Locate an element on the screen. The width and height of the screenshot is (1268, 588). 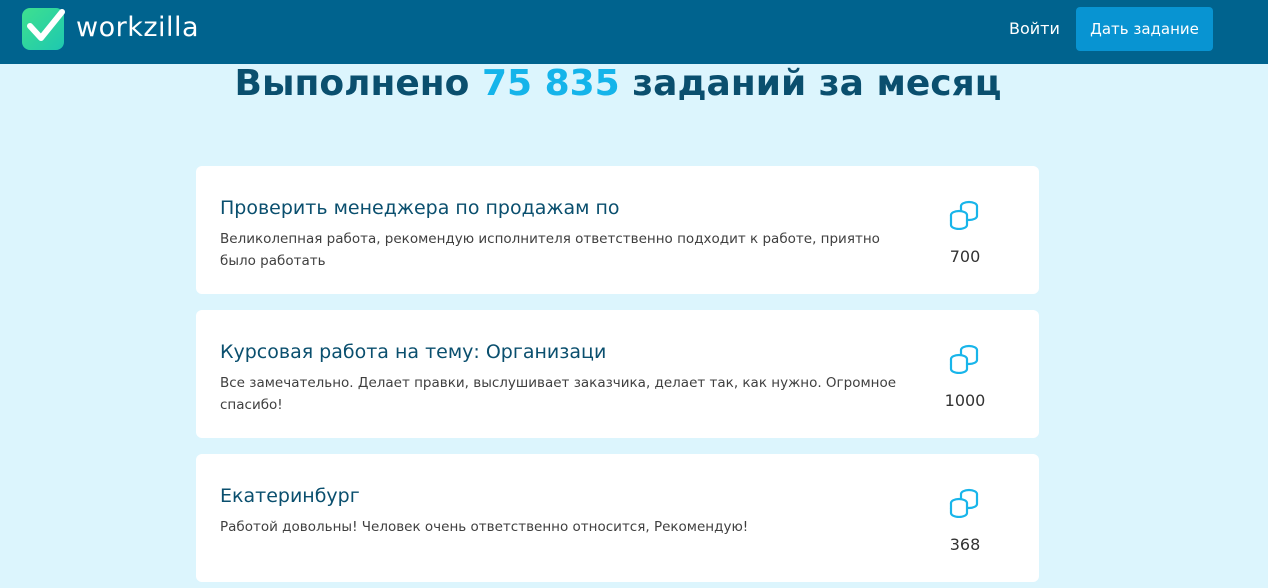
top-navigation-bar: workzilla Войти Дать задание is located at coordinates (634, 32).